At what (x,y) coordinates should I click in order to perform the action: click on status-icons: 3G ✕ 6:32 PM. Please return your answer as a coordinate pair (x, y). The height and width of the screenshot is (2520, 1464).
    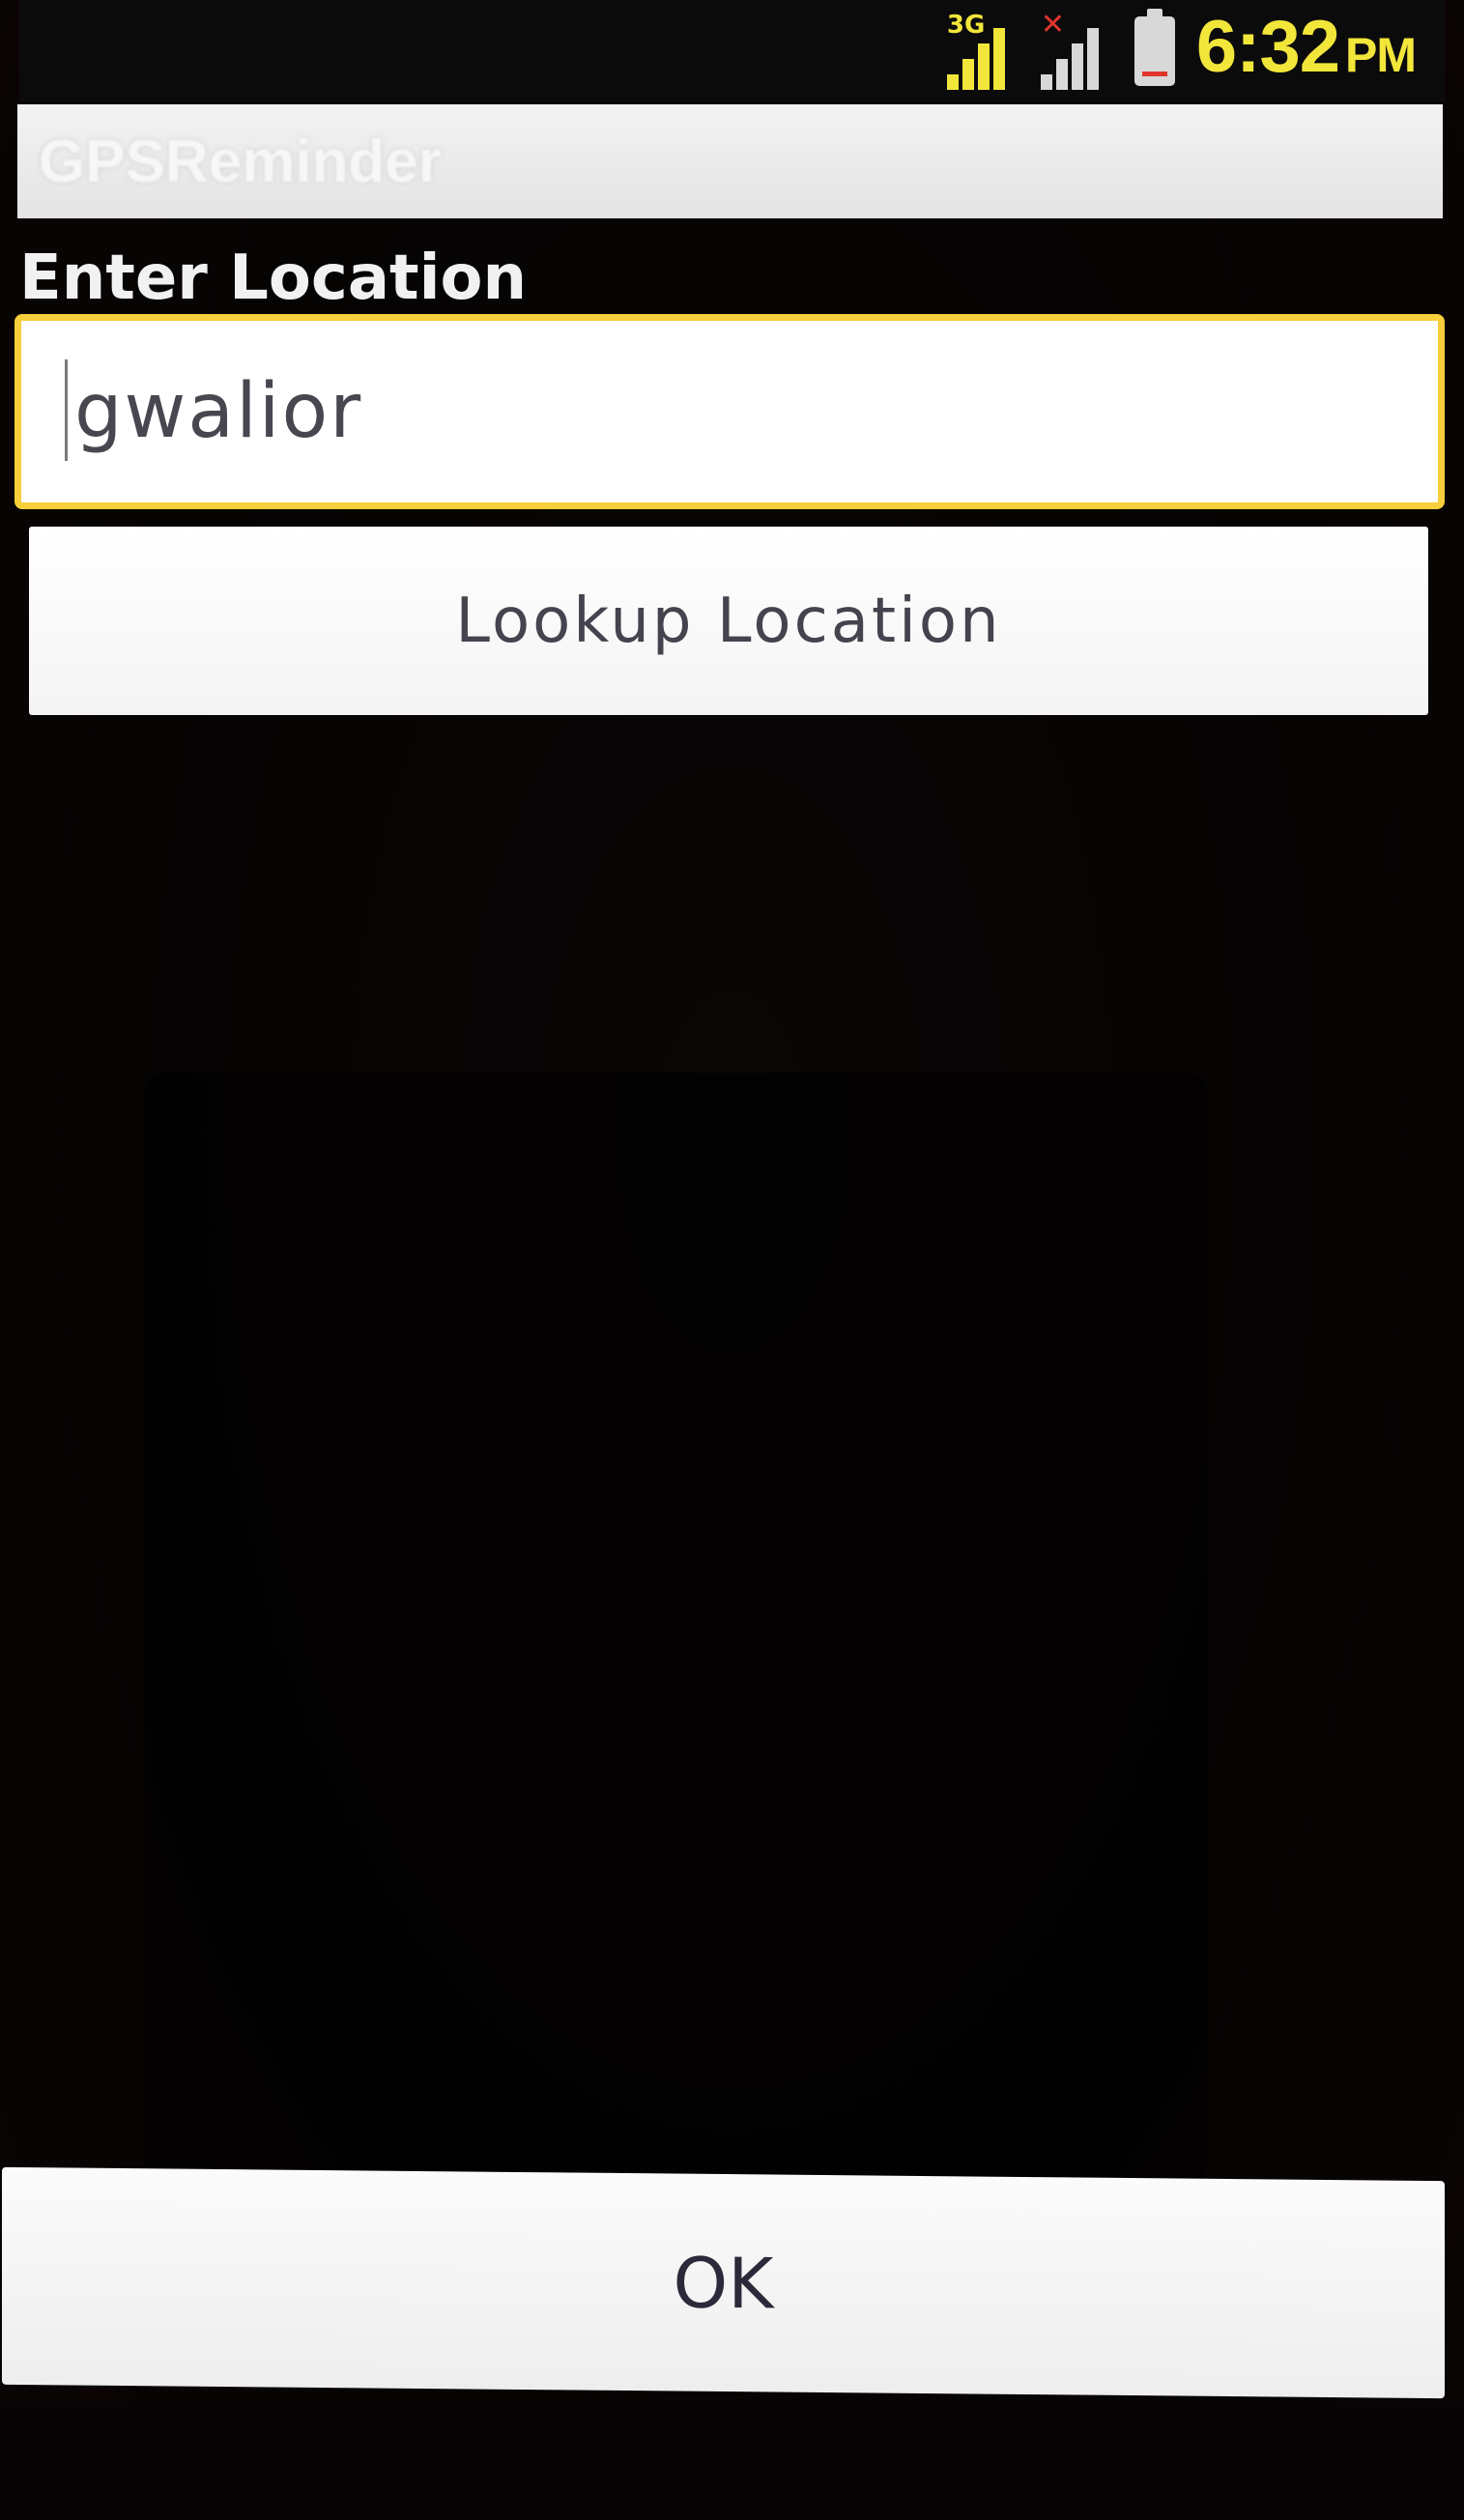
    Looking at the image, I should click on (1181, 51).